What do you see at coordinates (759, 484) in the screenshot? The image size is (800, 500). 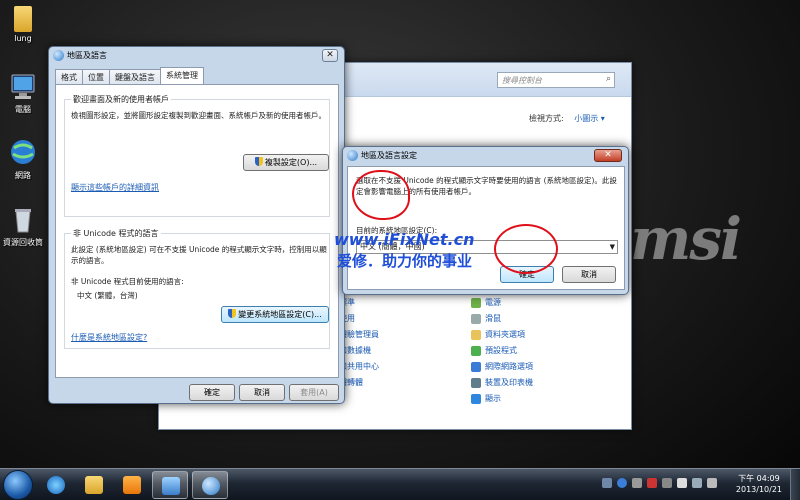 I see `taskbar-clock: 下午 04:09 2013/10/21` at bounding box center [759, 484].